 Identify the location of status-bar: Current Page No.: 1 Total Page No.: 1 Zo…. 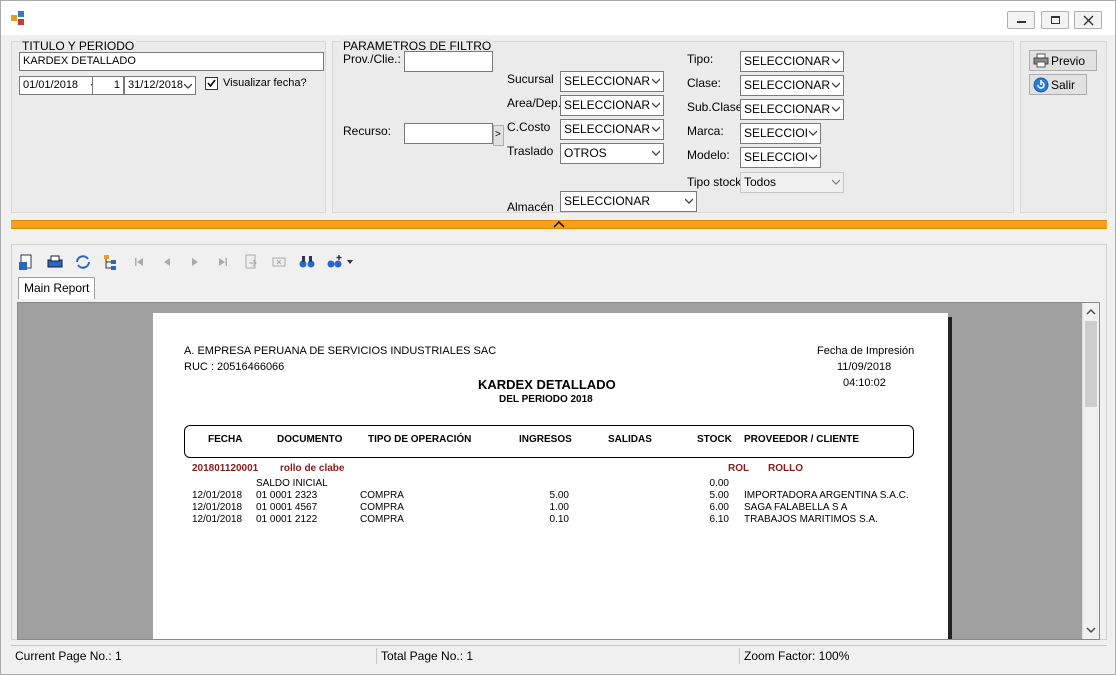
(559, 655).